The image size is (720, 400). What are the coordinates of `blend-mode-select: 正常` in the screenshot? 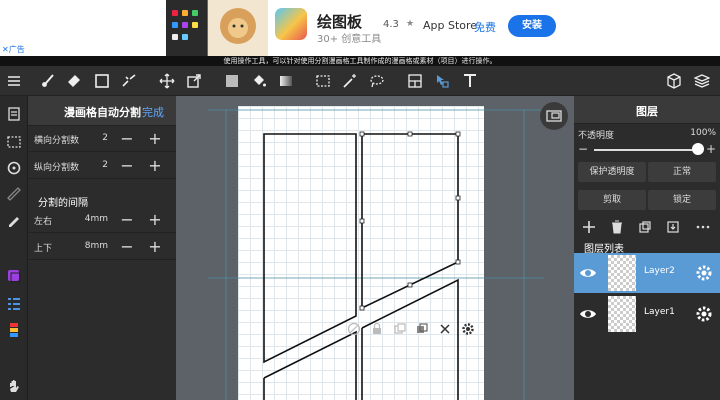 It's located at (682, 172).